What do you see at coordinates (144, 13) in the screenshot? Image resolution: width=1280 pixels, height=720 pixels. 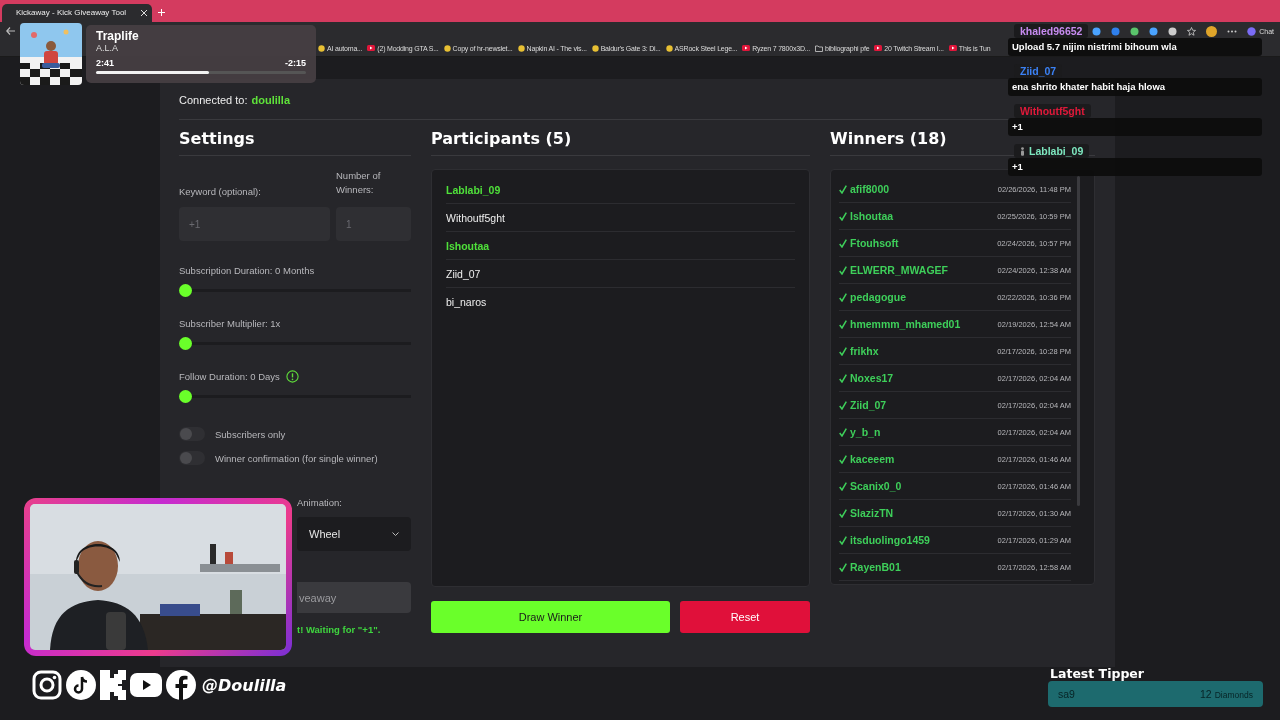 I see `close-icon` at bounding box center [144, 13].